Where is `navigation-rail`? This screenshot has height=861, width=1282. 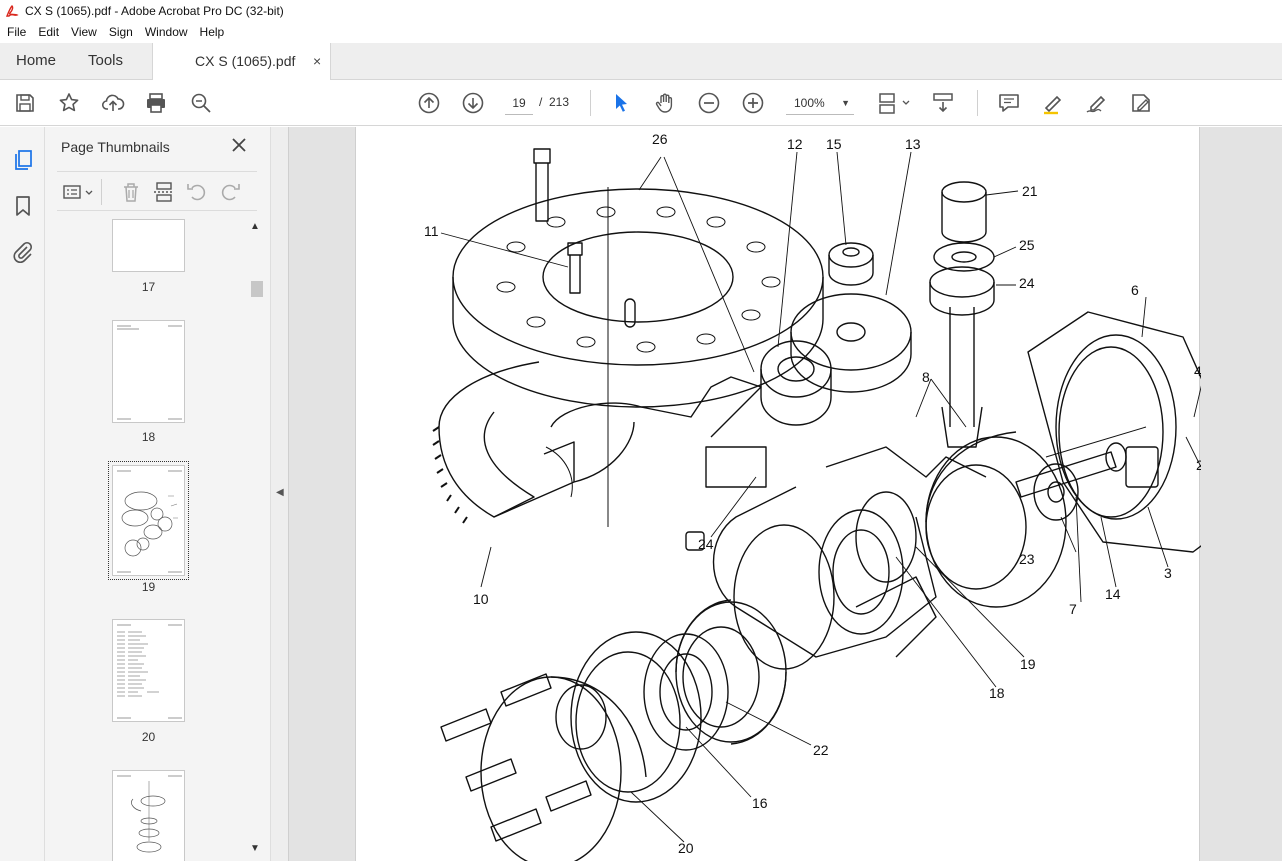 navigation-rail is located at coordinates (22, 494).